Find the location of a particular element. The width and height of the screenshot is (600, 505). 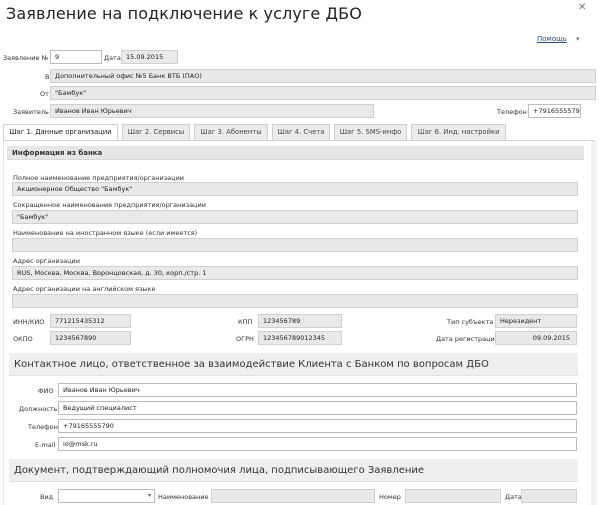

fio-label: ФИО is located at coordinates (46, 391).